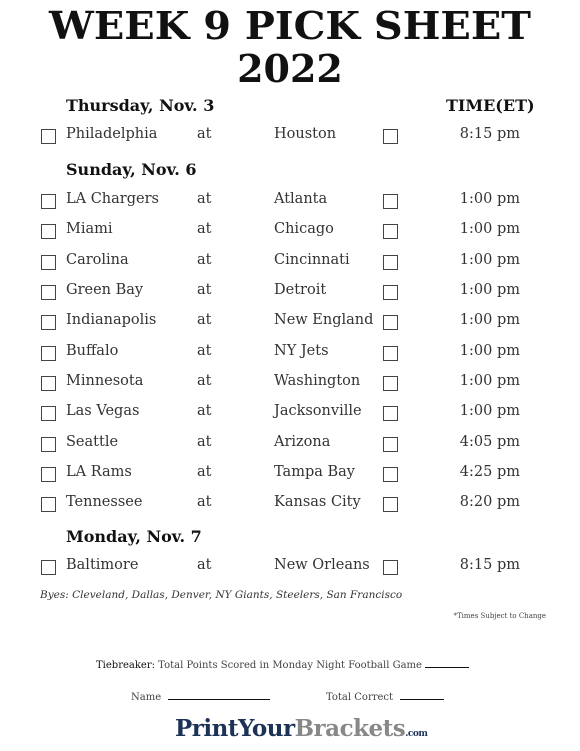 The image size is (580, 751). Describe the element at coordinates (314, 472) in the screenshot. I see `home-team: Tampa Bay` at that location.